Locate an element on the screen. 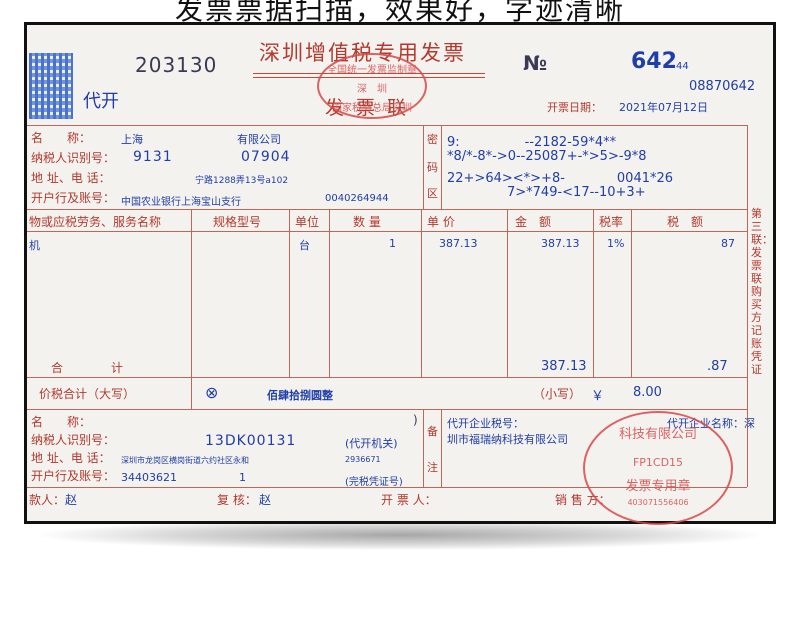 The height and width of the screenshot is (628, 800). col-header-qty: 数 量 is located at coordinates (367, 222).